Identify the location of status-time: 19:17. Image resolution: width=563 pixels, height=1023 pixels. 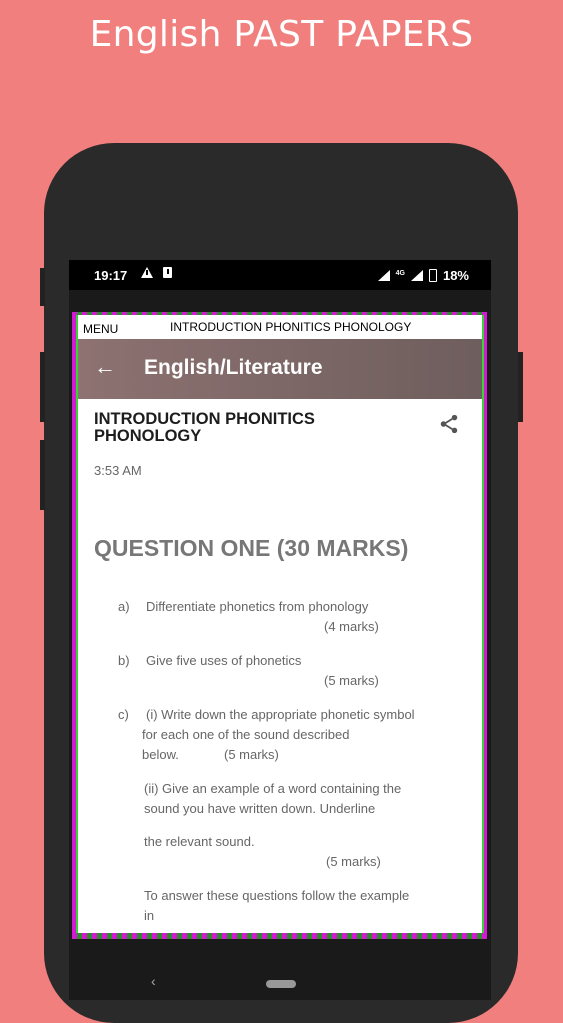
(111, 275).